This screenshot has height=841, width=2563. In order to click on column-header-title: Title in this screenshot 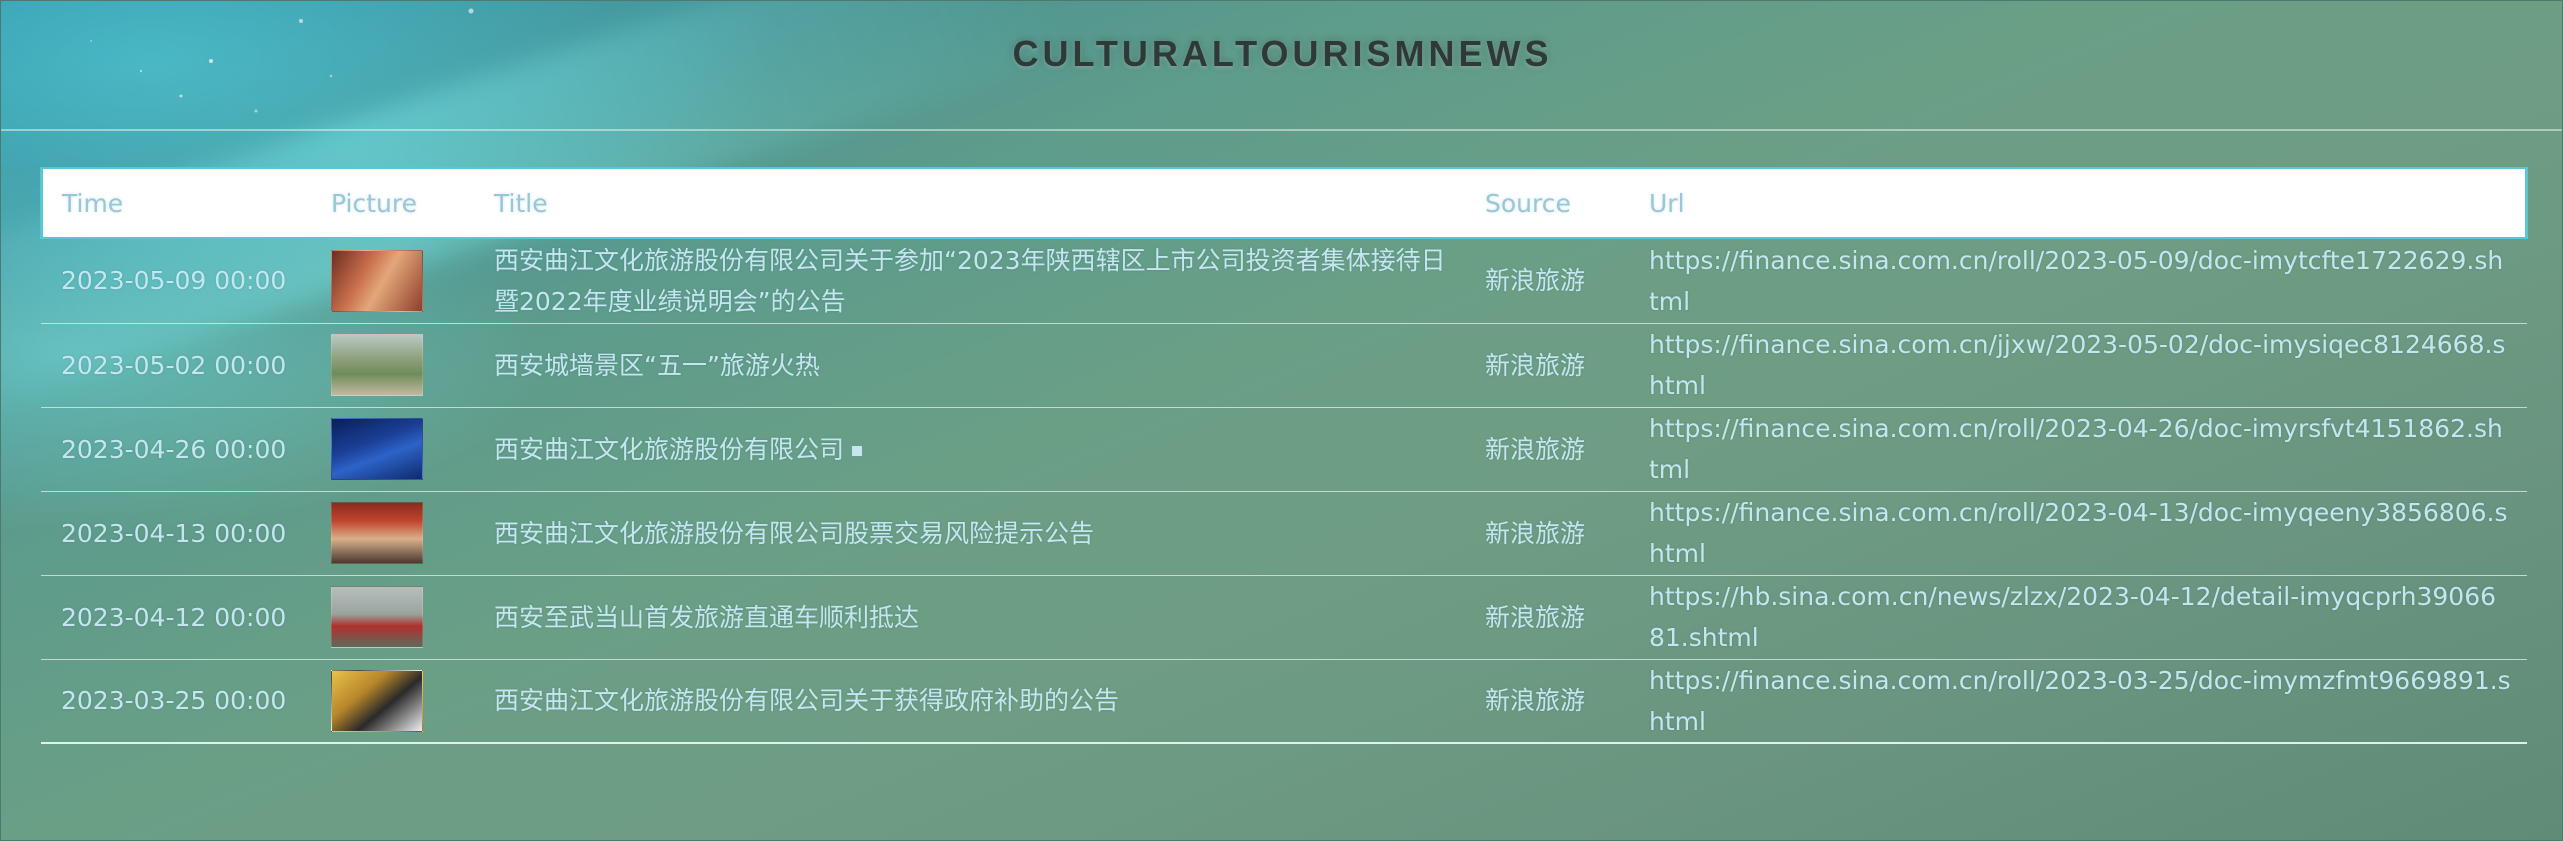, I will do `click(969, 203)`.